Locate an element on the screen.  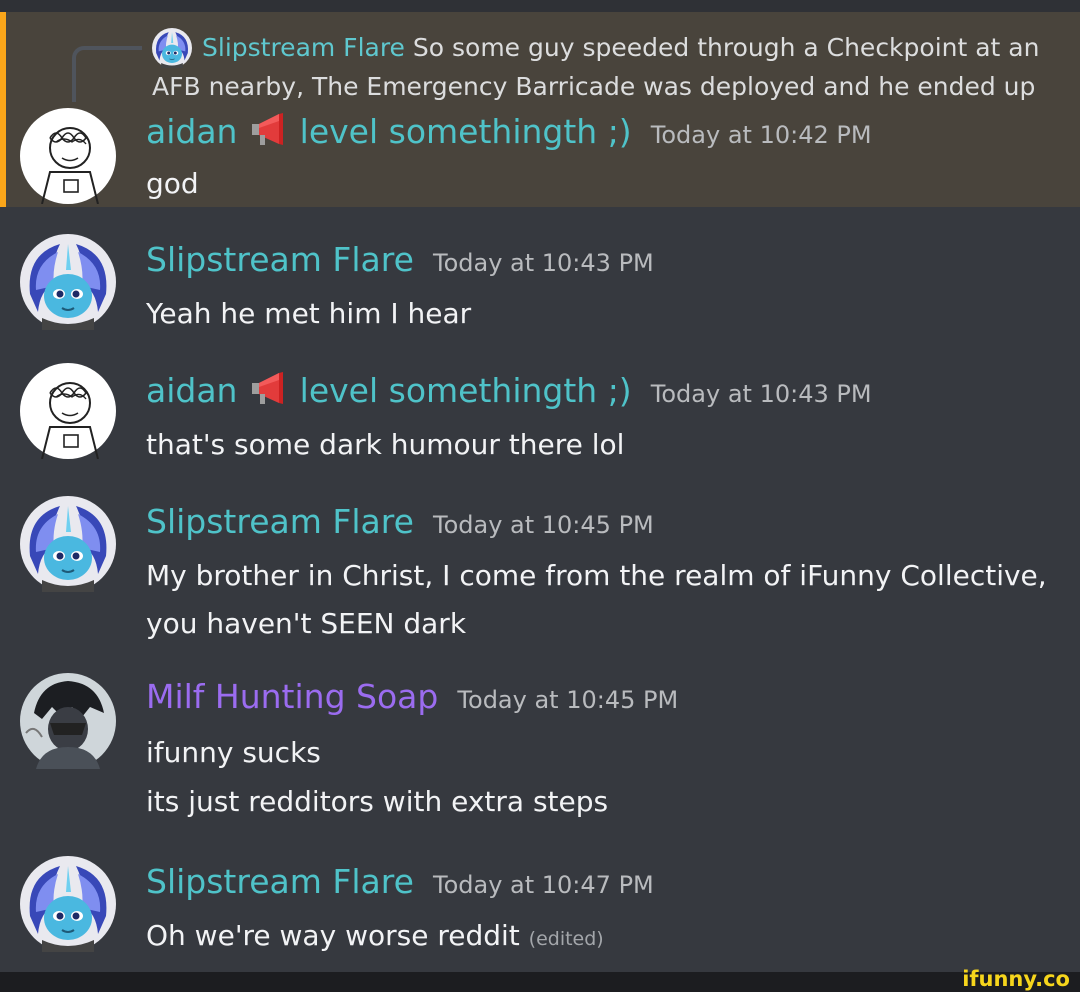
author-name: Milf Hunting Soap is located at coordinates (292, 696).